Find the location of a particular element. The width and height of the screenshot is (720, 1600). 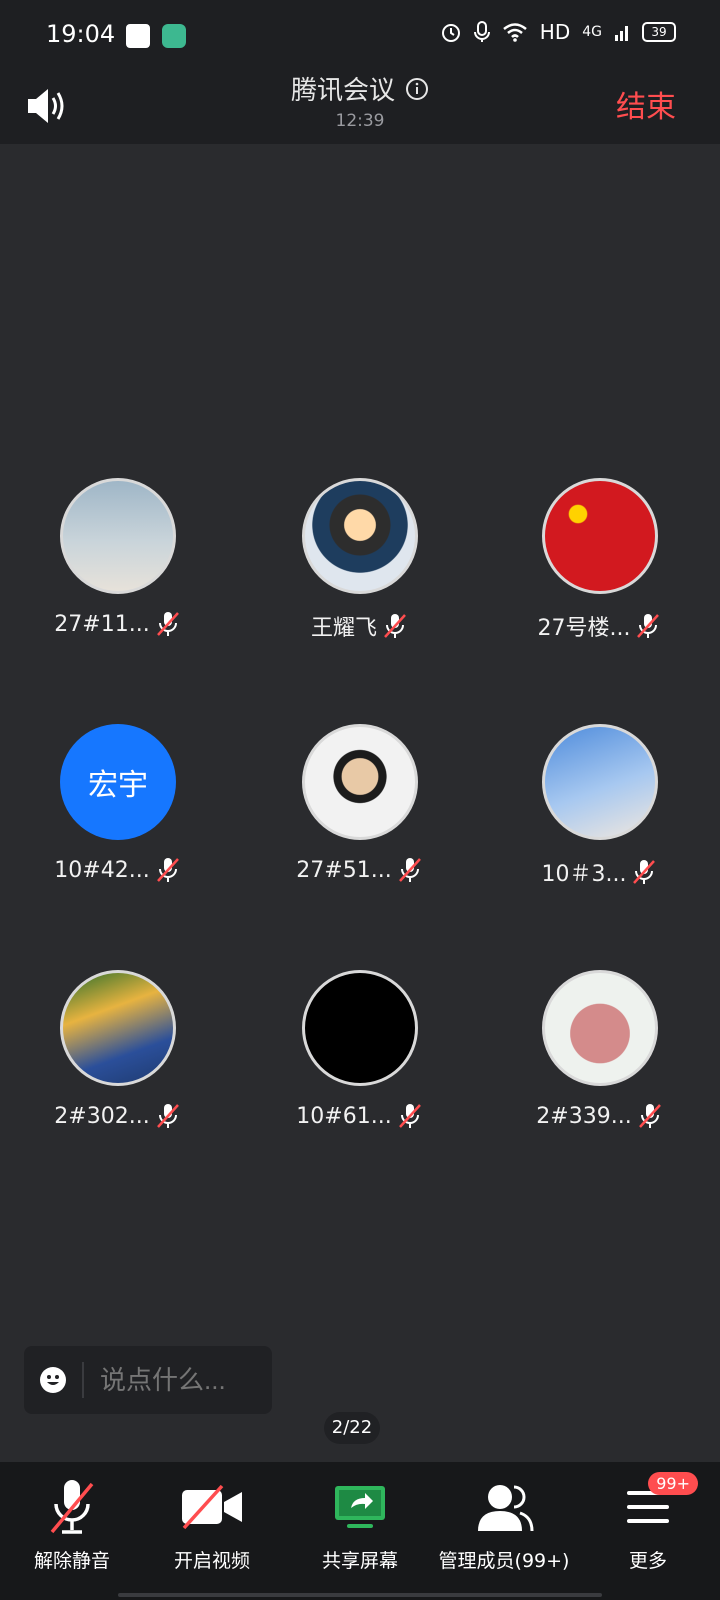

share-screen-label: 共享屏幕 is located at coordinates (359, 1561).